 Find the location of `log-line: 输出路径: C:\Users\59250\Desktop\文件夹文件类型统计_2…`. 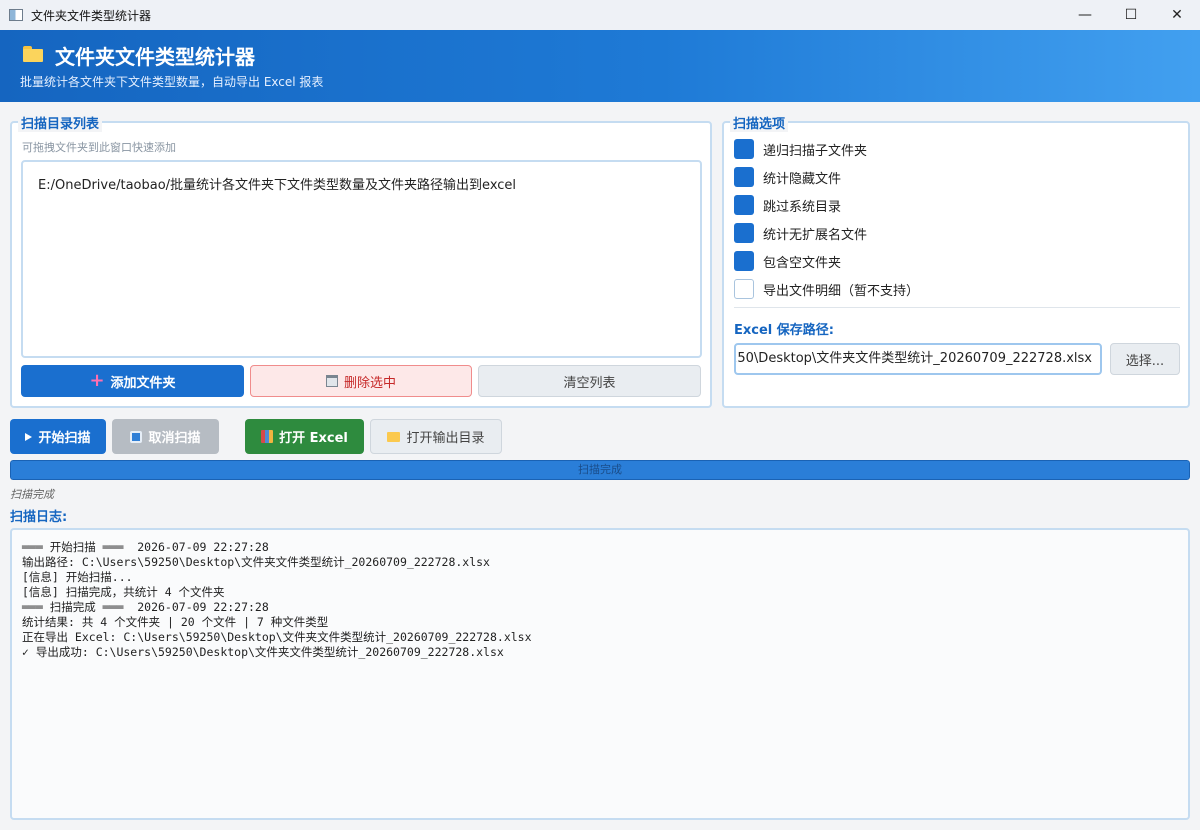

log-line: 输出路径: C:\Users\59250\Desktop\文件夹文件类型统计_2… is located at coordinates (256, 562).